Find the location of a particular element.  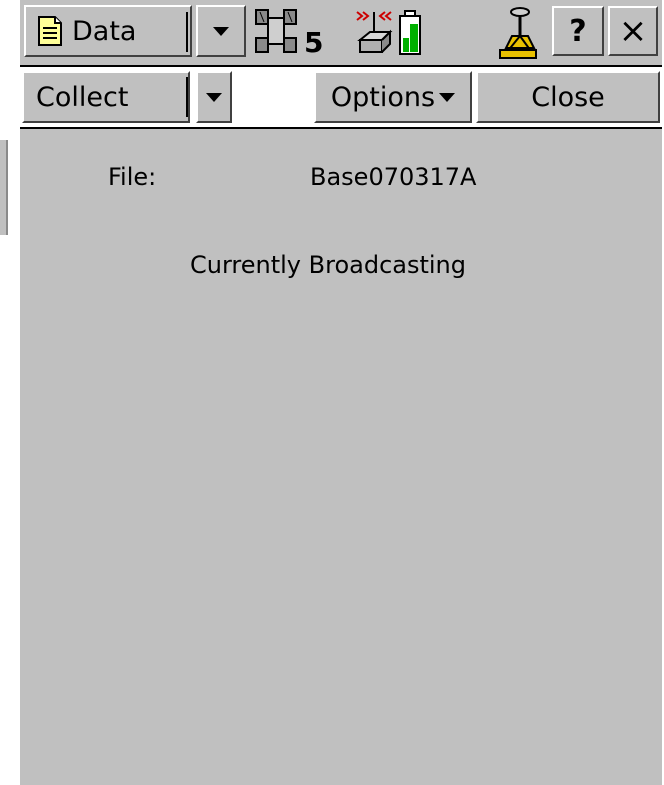

help-label: ? is located at coordinates (578, 31).